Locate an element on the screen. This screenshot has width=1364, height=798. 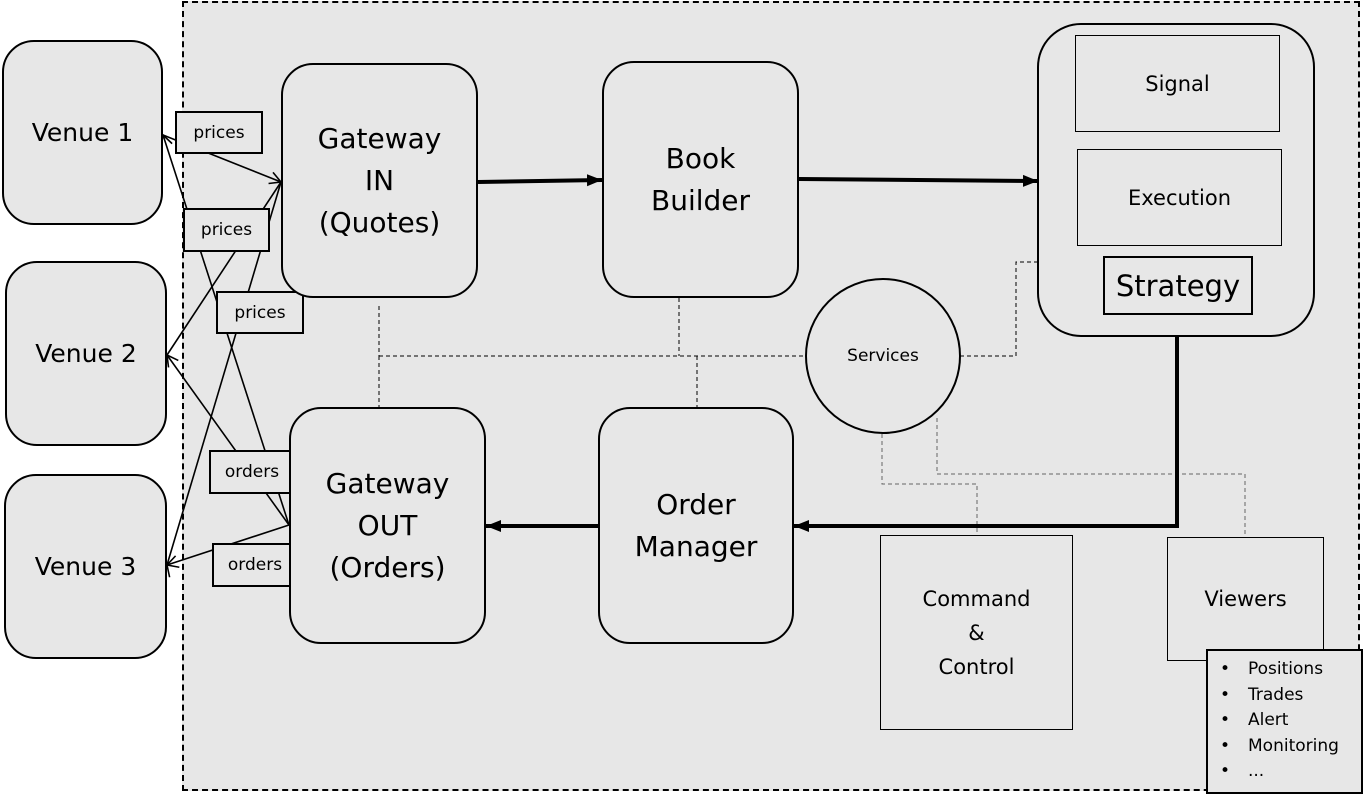
book-builder: Book Builder is located at coordinates (700, 179).